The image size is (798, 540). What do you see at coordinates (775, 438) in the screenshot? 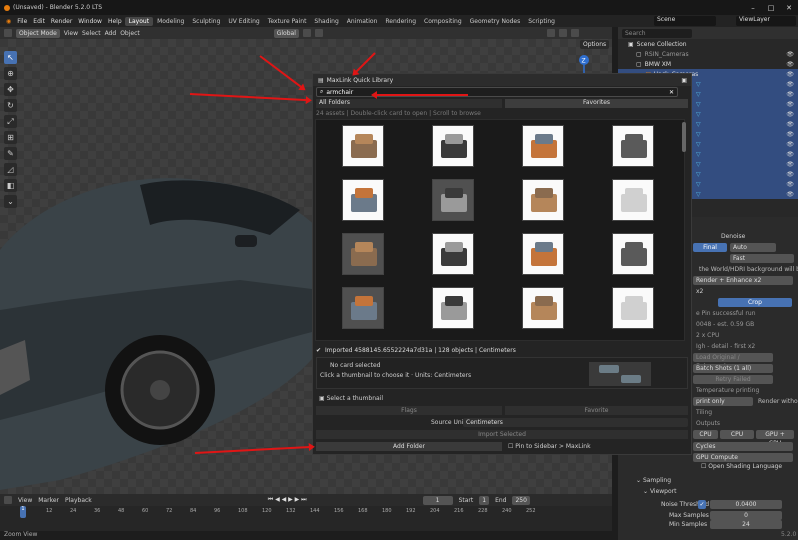
I see `gpu-cpu-button: GPU + CPU` at bounding box center [775, 438].